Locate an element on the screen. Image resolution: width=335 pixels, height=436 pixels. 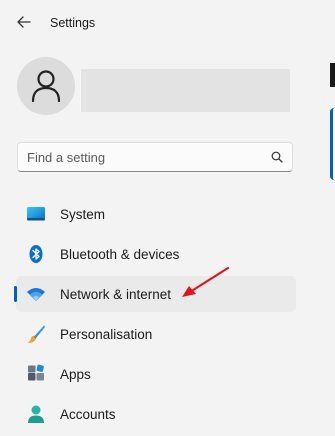
sidebar-item-bluetooth-devices: Bluetooth & devices is located at coordinates (156, 254).